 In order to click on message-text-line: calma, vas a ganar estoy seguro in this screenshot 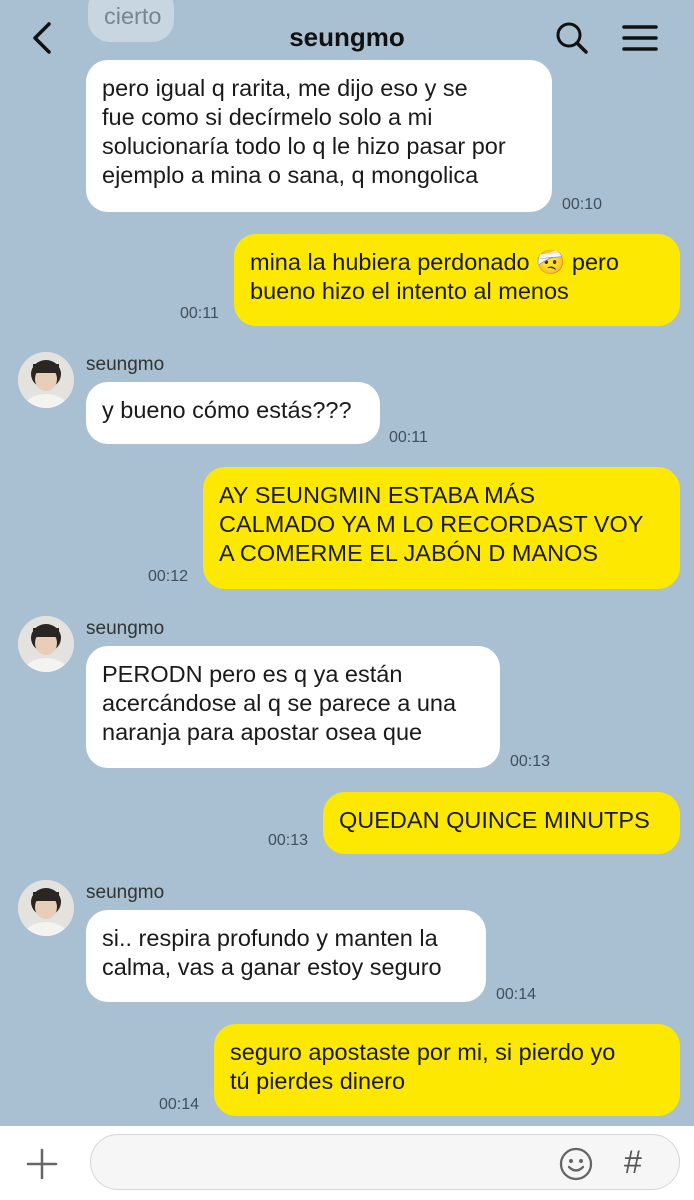, I will do `click(272, 967)`.